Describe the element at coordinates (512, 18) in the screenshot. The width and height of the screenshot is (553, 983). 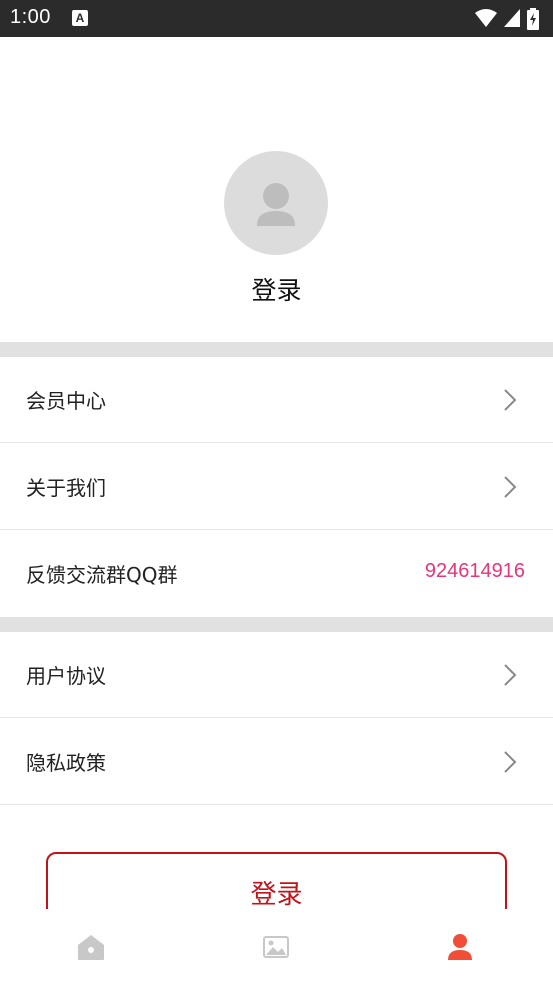
I see `signal-icon` at that location.